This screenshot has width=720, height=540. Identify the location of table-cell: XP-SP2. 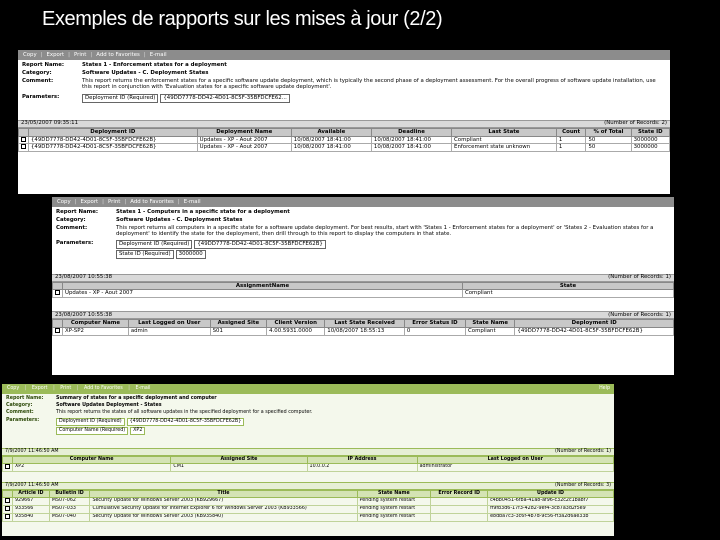
(95, 331).